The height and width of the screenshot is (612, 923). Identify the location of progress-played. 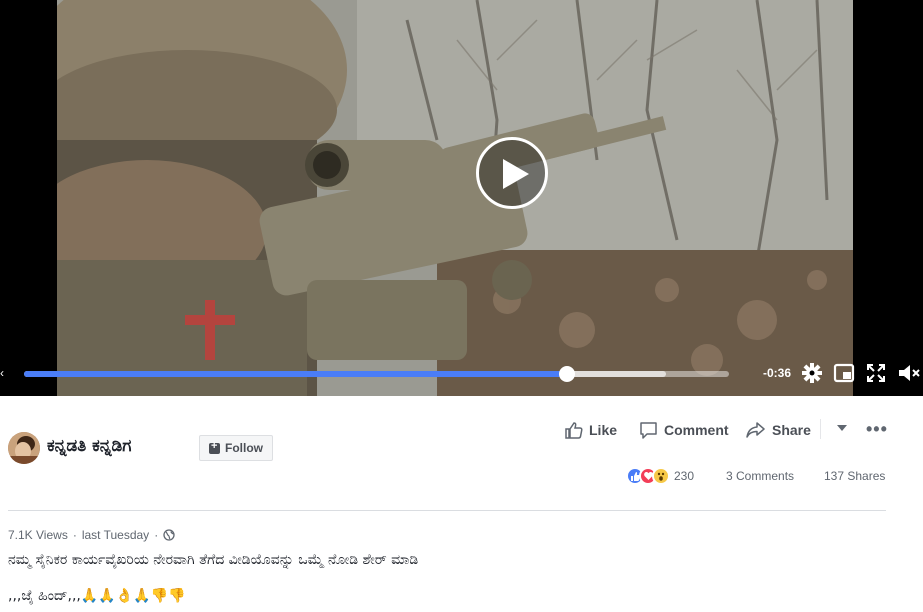
(295, 374).